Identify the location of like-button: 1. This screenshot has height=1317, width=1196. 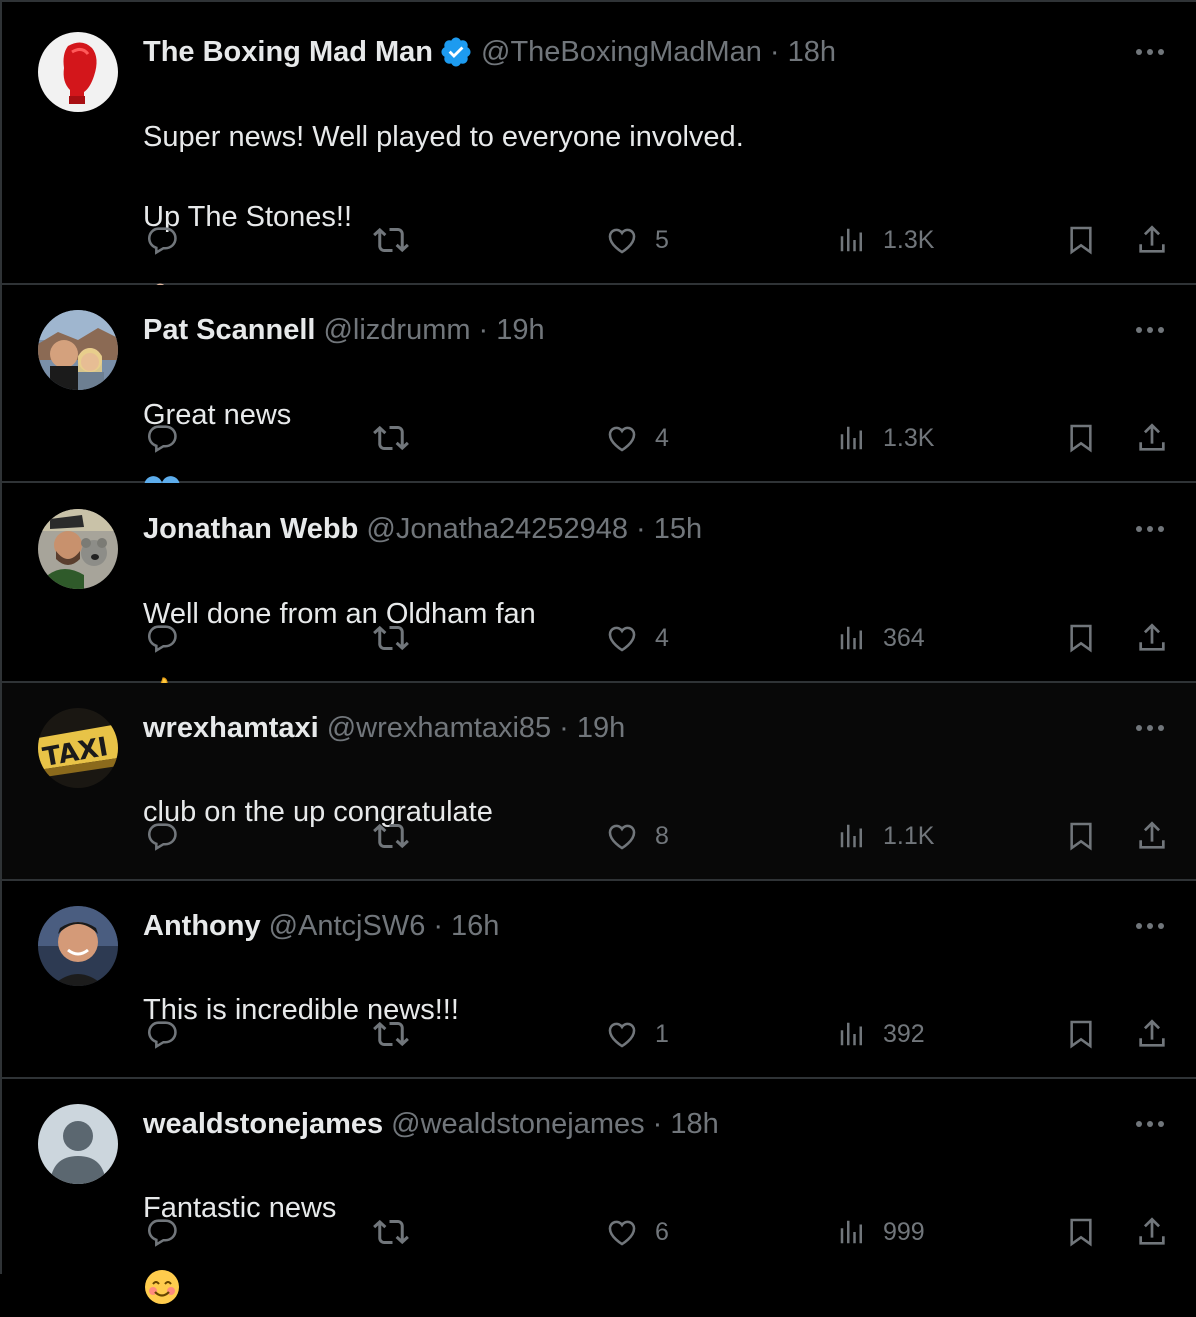
(637, 1034).